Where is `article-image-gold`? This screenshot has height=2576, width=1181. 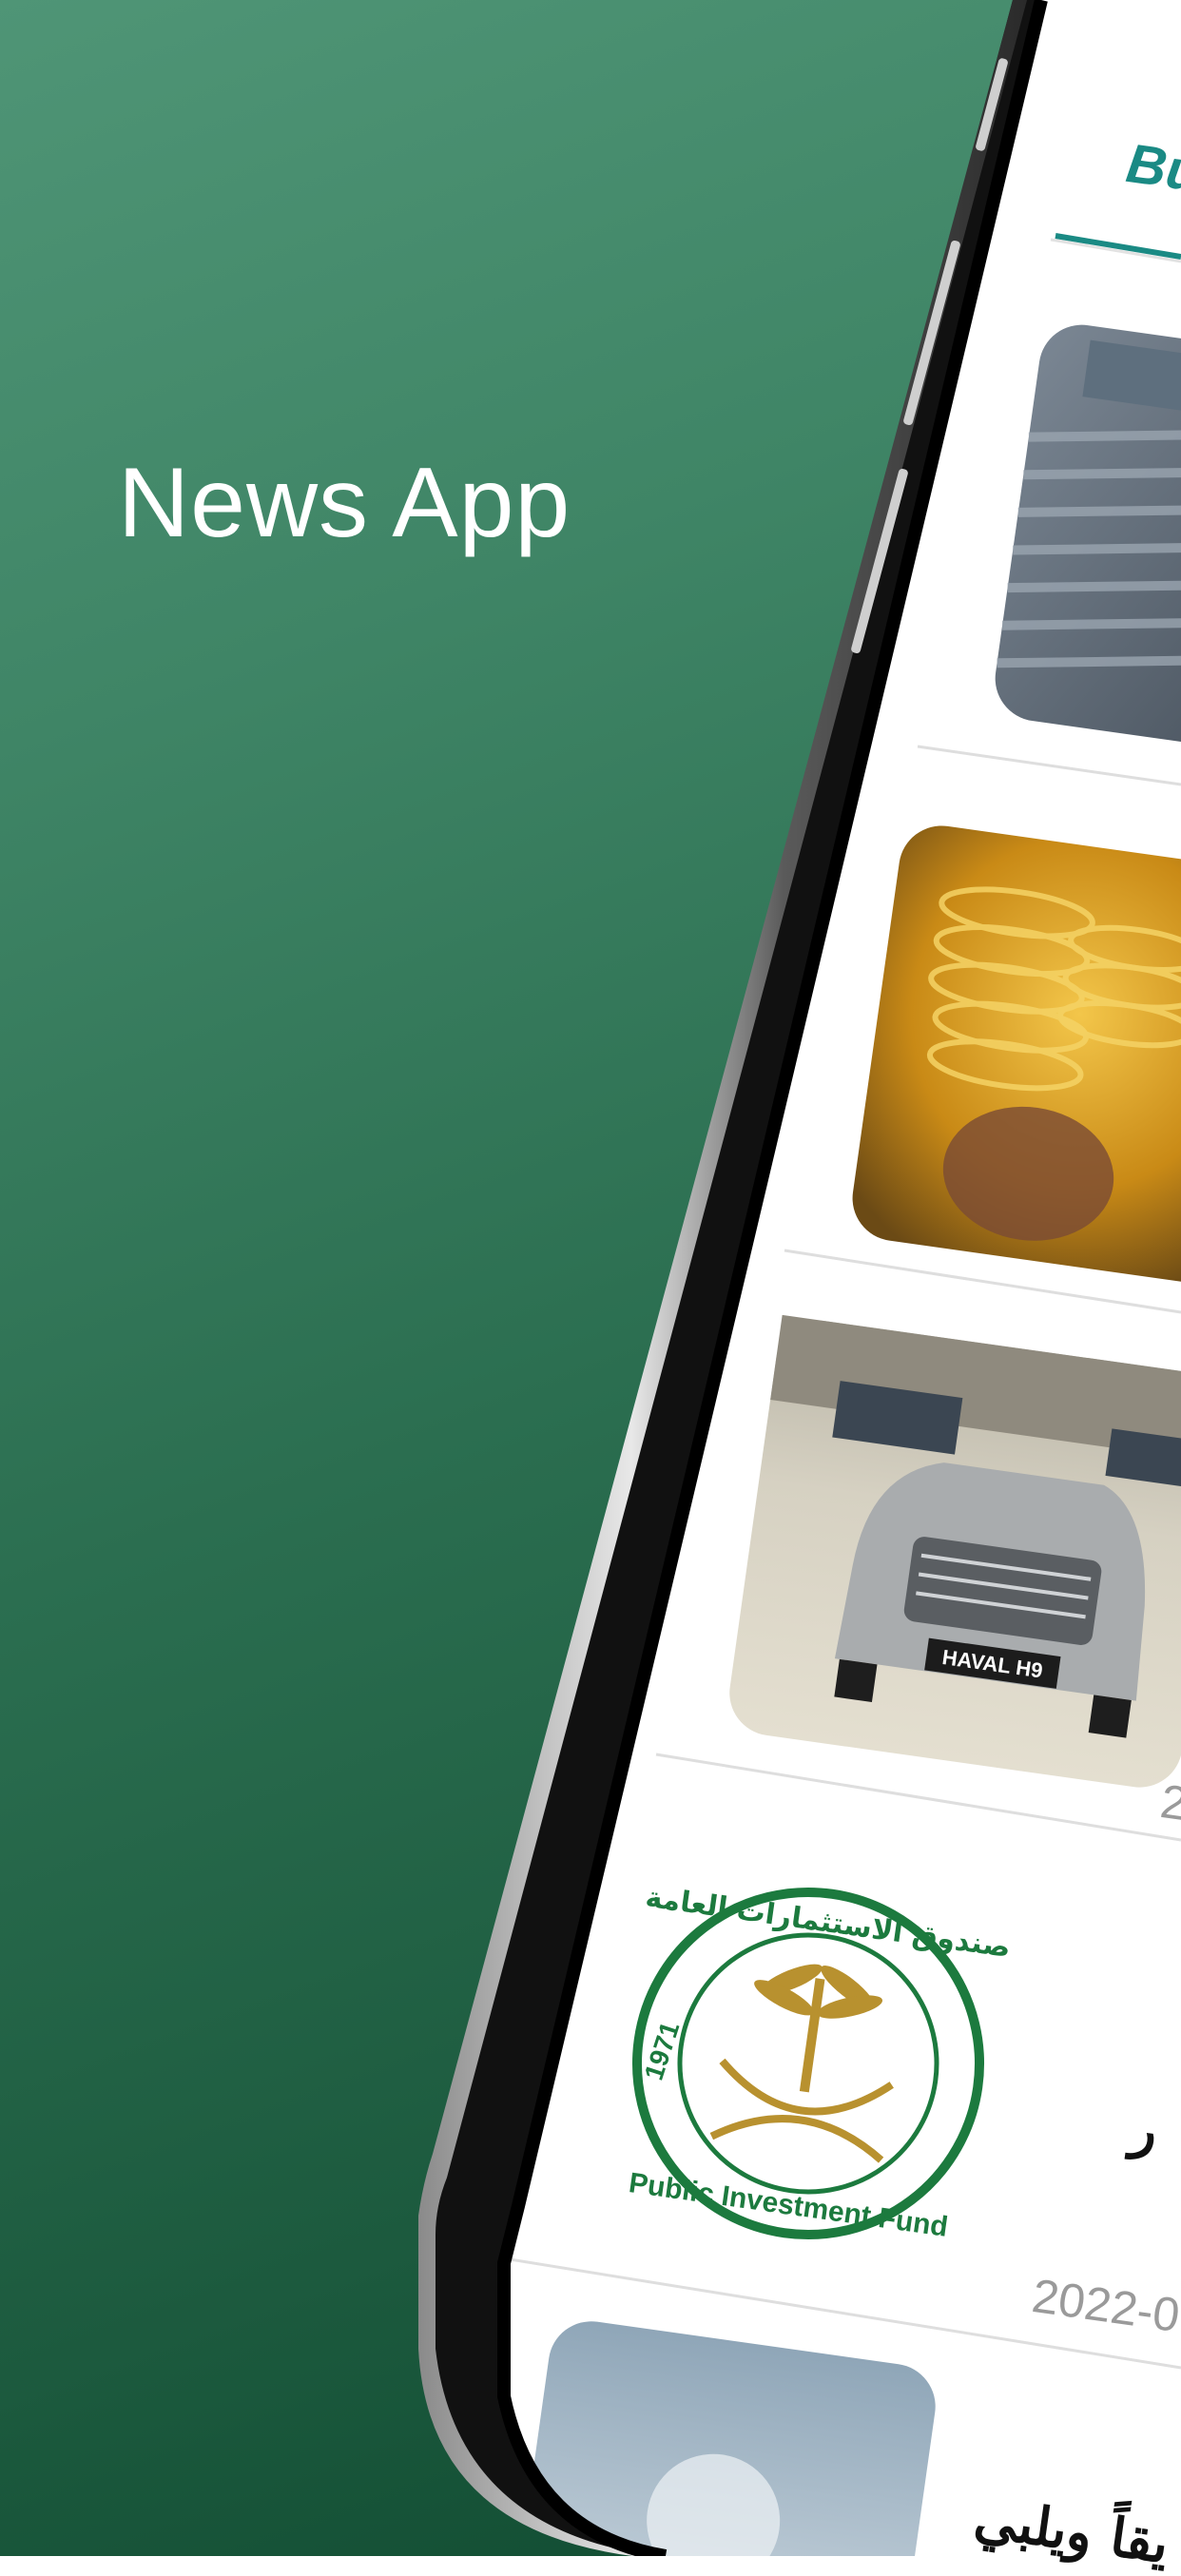 article-image-gold is located at coordinates (1014, 1055).